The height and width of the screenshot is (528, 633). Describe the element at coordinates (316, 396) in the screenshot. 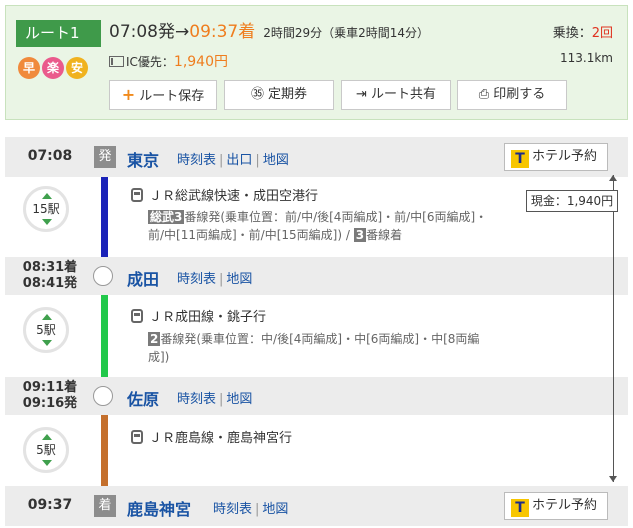

I see `station-row-sawara: 09:11着 09:16発 佐原 時刻表 | 地図` at that location.